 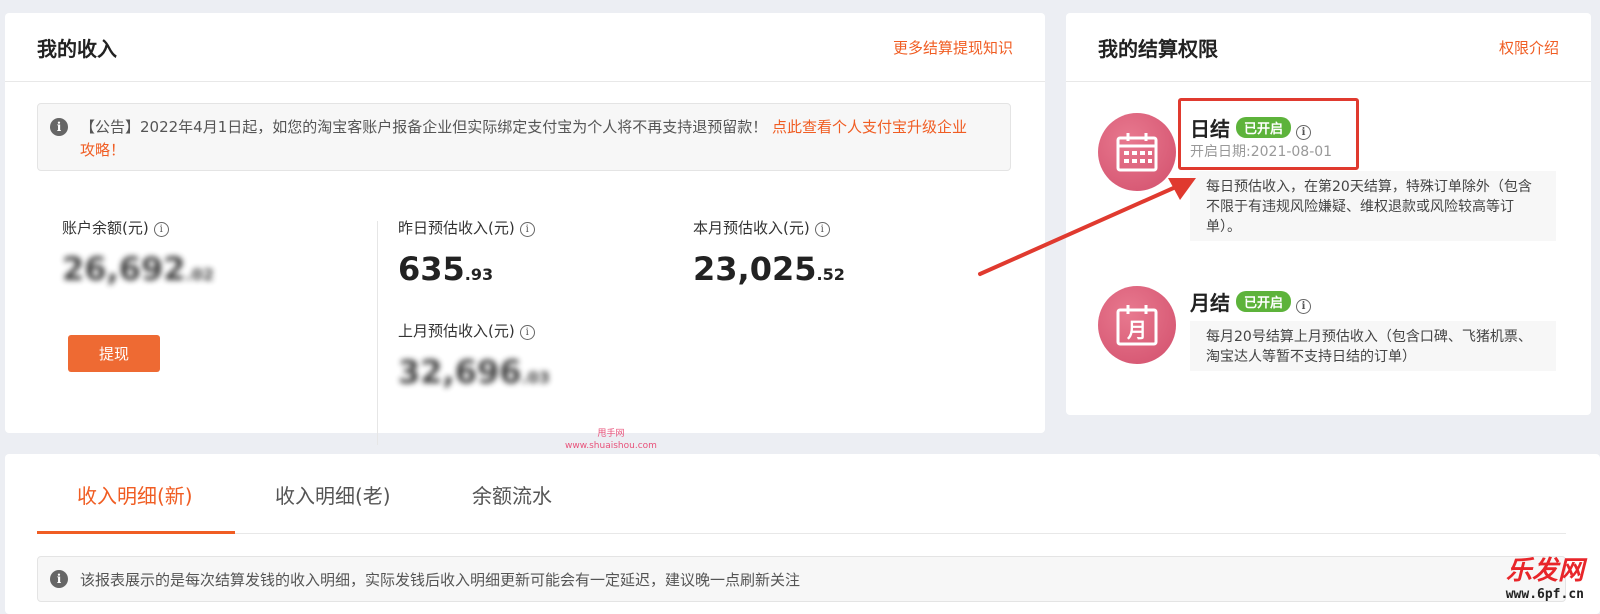 What do you see at coordinates (135, 494) in the screenshot?
I see `tab-income-detail-new: 收入明细(新)` at bounding box center [135, 494].